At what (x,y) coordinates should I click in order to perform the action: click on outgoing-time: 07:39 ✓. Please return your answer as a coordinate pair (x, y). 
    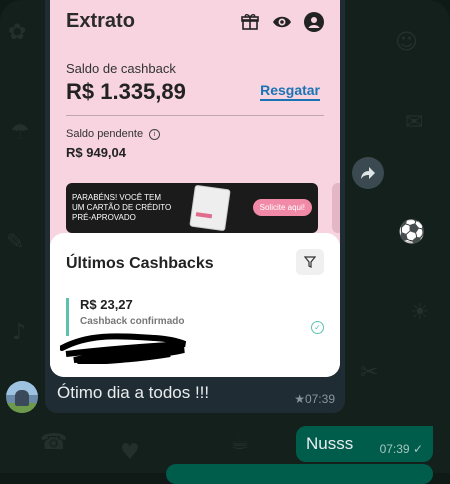
    Looking at the image, I should click on (401, 449).